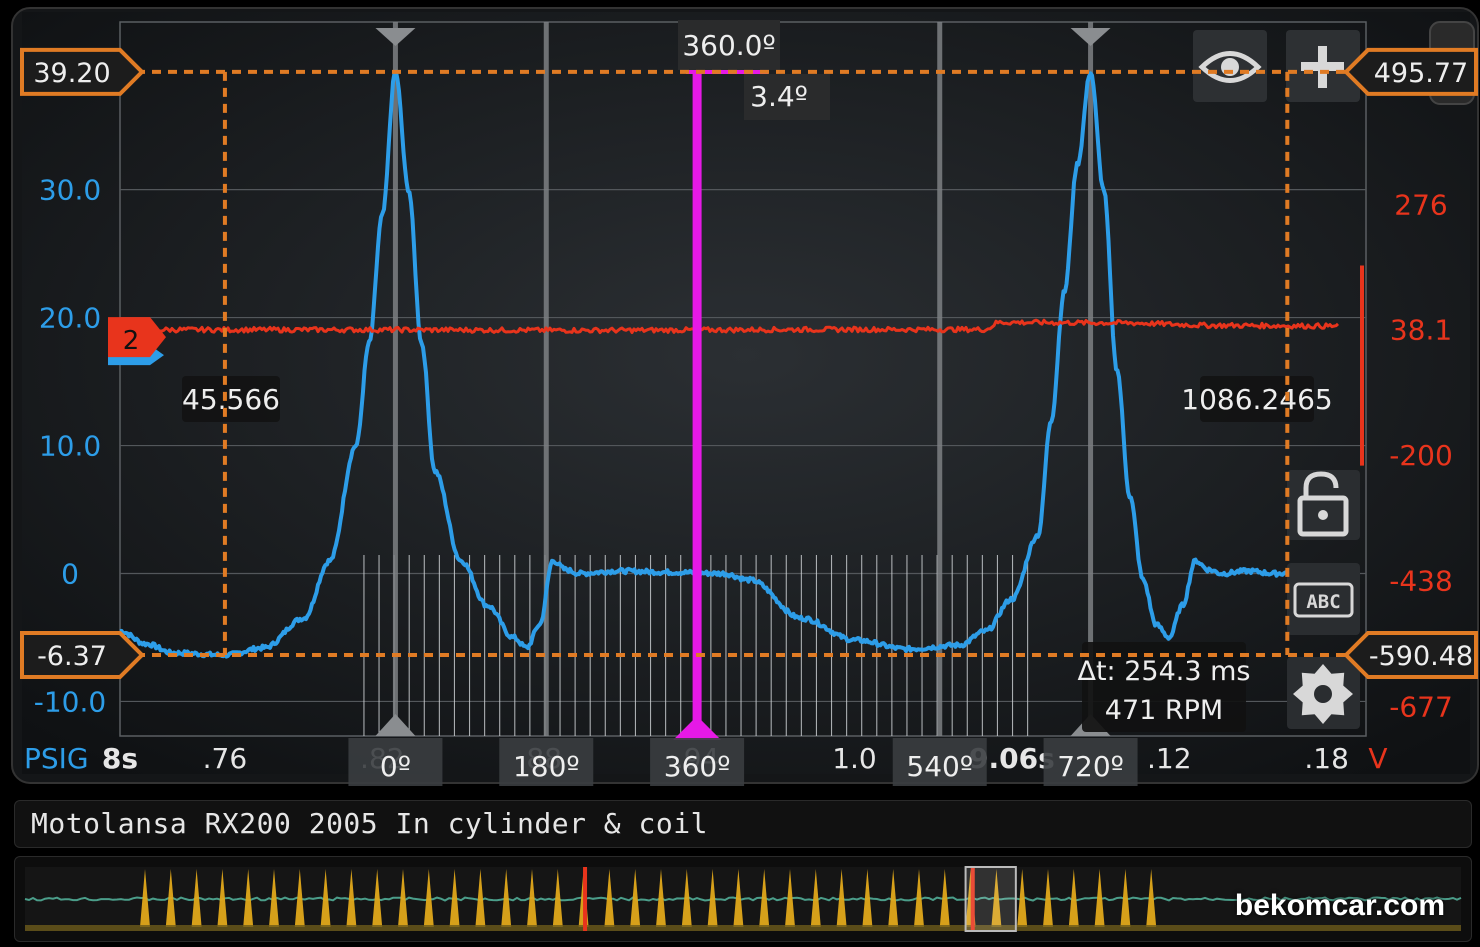 The image size is (1480, 947). What do you see at coordinates (369, 823) in the screenshot?
I see `trace-title: Motolansa RX200 2005 In cylinder & coil` at bounding box center [369, 823].